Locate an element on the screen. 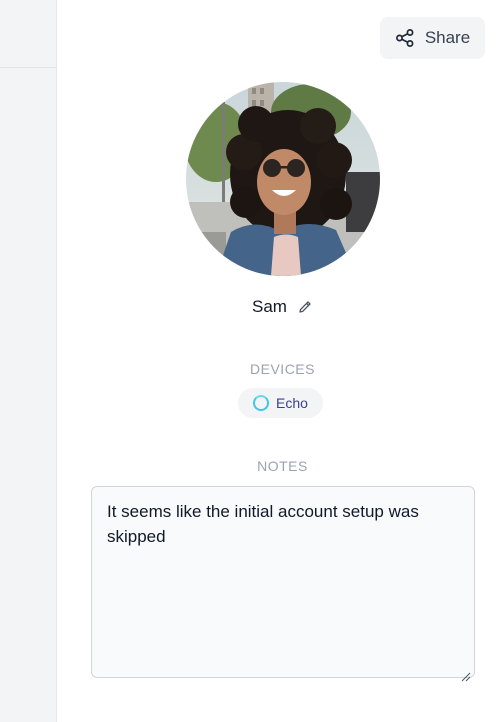 The height and width of the screenshot is (722, 500). share-icon is located at coordinates (405, 38).